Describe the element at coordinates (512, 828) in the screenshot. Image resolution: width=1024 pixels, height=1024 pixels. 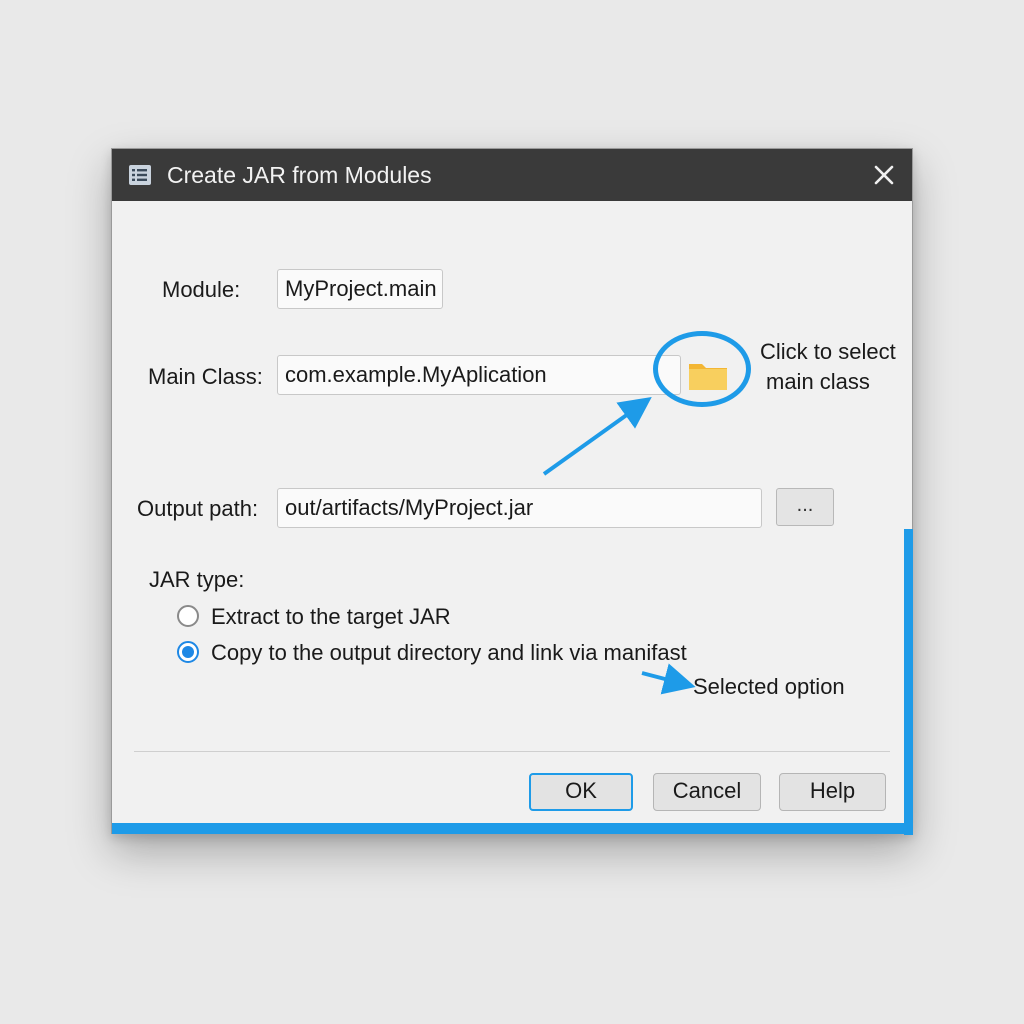
I see `accent-edge-bottom` at that location.